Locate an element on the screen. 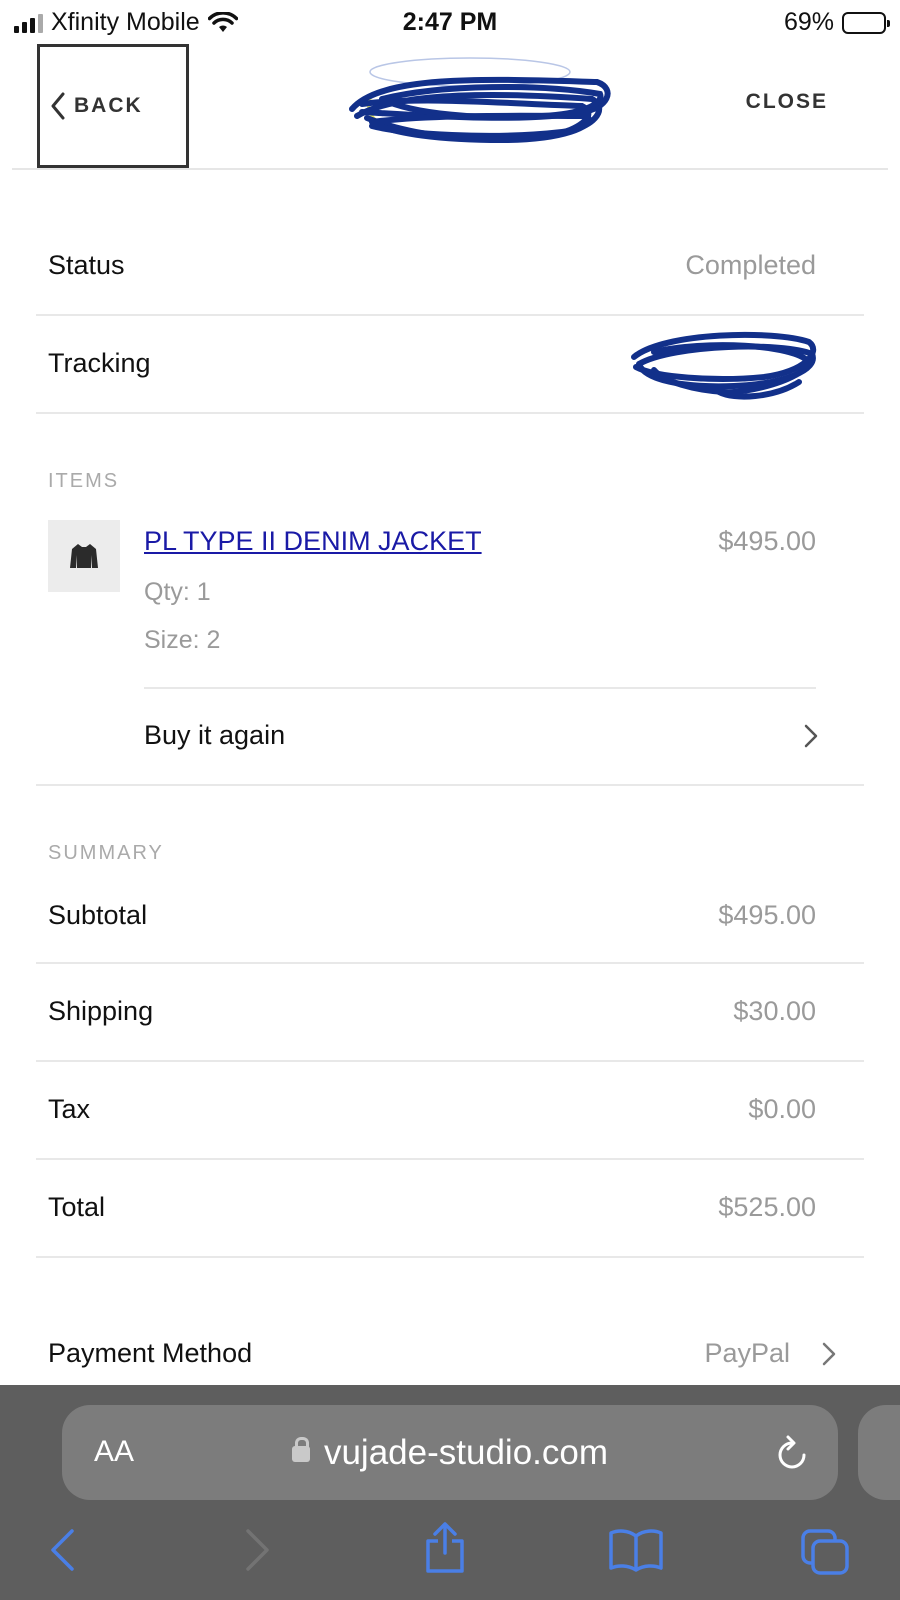  chevron-left-icon is located at coordinates (58, 106).